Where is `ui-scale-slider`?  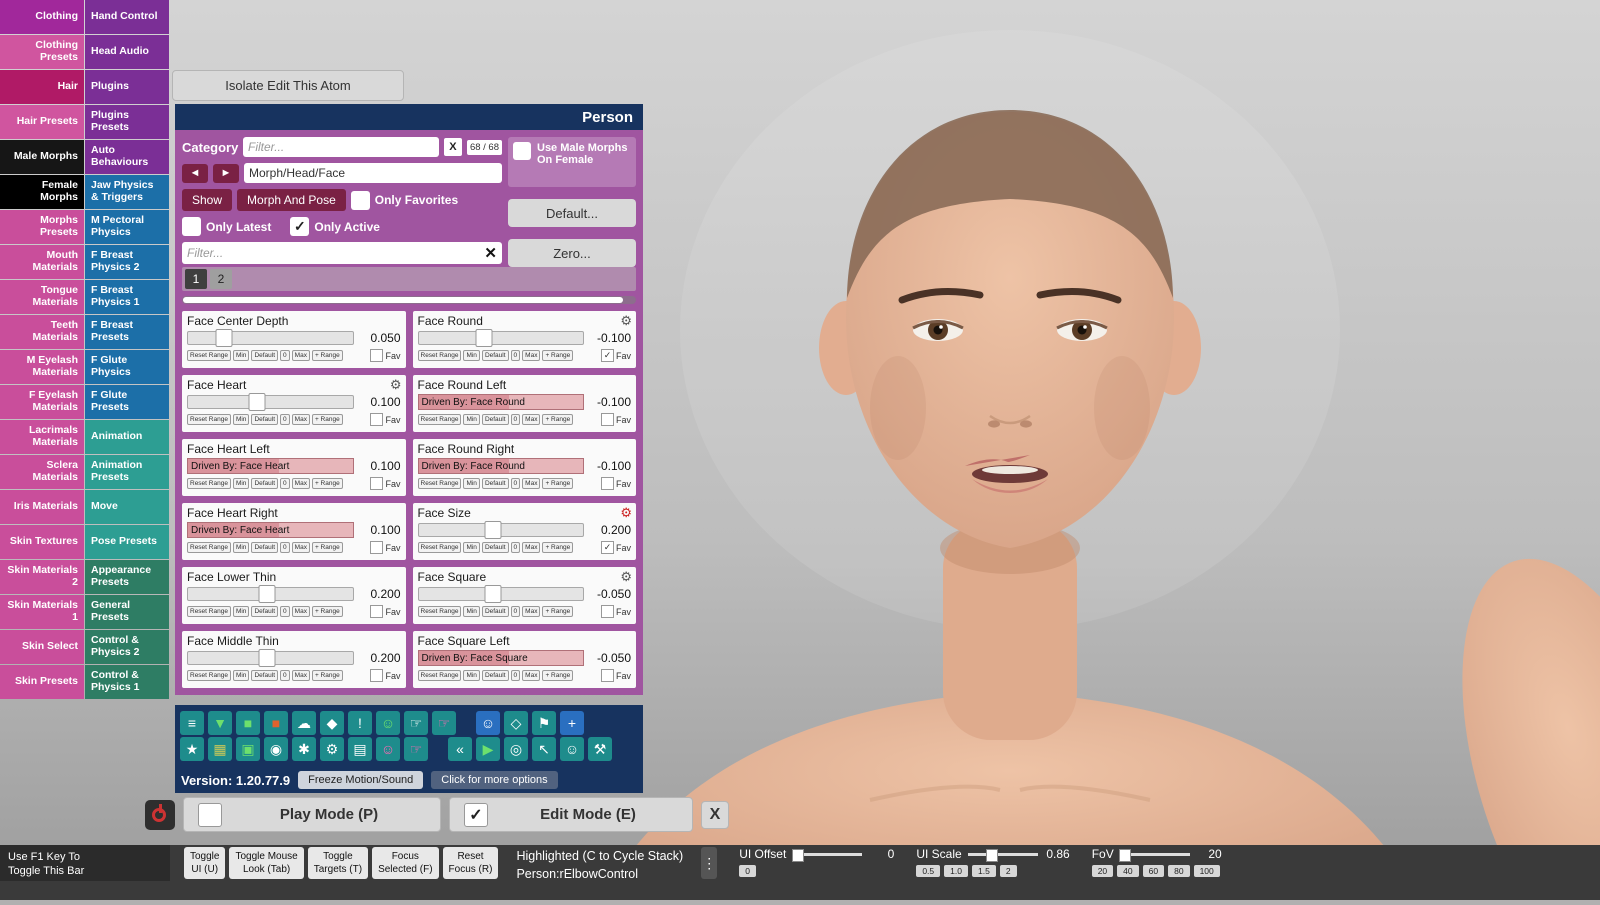
ui-scale-slider is located at coordinates (1002, 855).